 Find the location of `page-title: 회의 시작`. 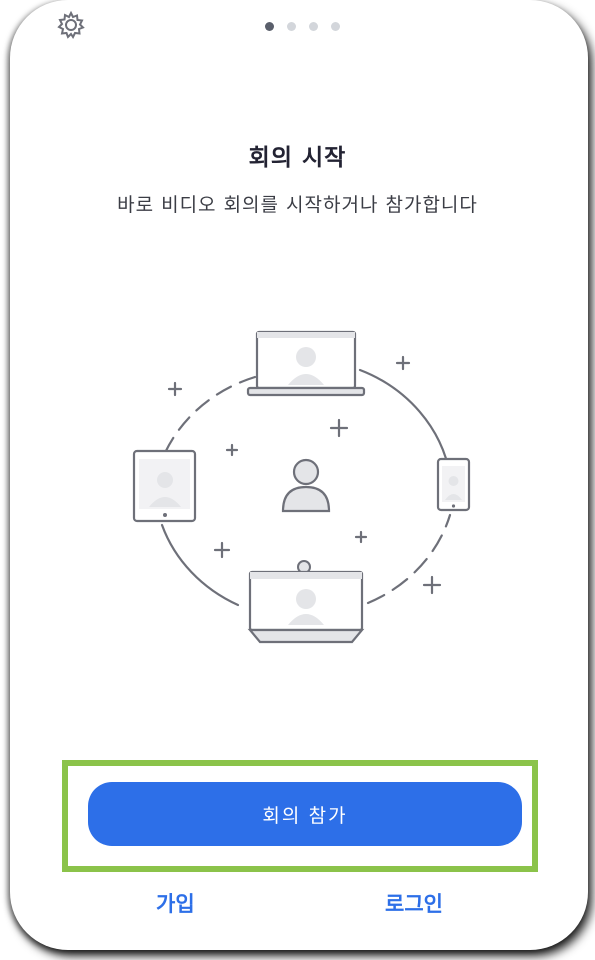

page-title: 회의 시작 is located at coordinates (297, 158).